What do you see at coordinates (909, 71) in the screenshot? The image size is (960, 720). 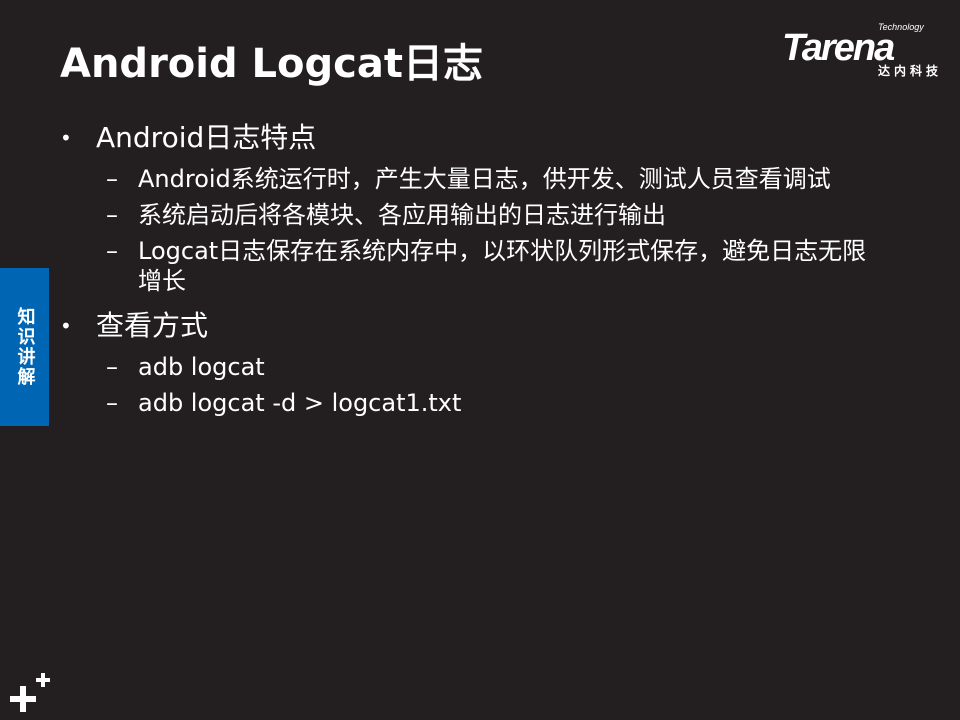 I see `logo-sub-text: 达内科技` at bounding box center [909, 71].